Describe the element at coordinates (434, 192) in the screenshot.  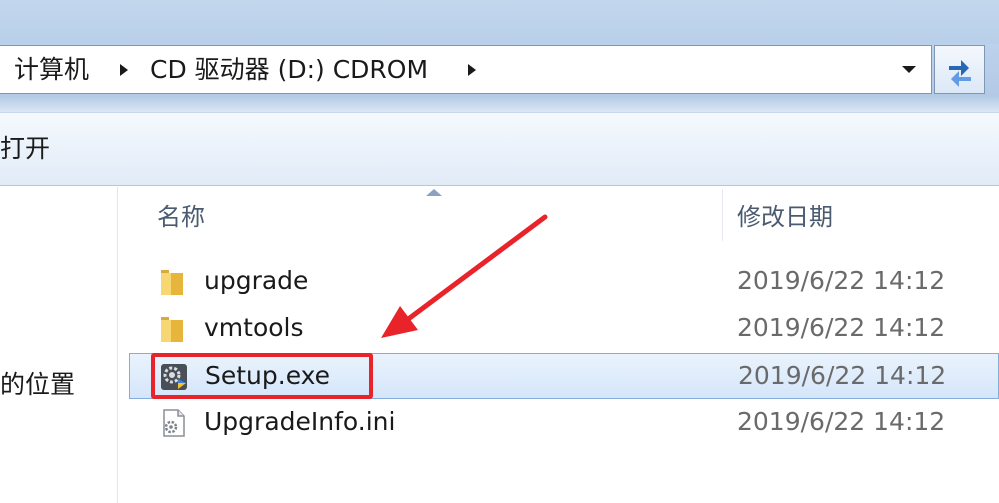
I see `sort-ascending-icon` at that location.